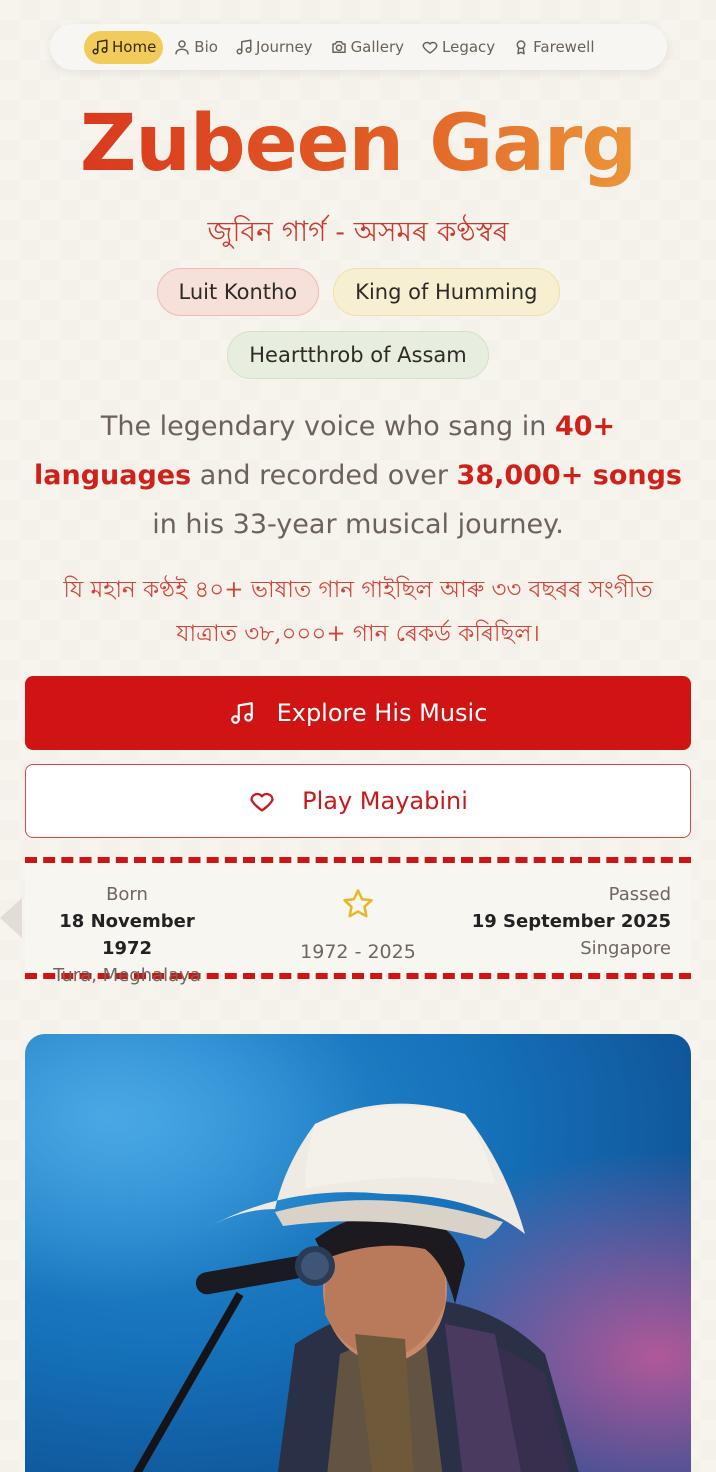  Describe the element at coordinates (385, 801) in the screenshot. I see `play-mayabini-label: Play Mayabini` at that location.